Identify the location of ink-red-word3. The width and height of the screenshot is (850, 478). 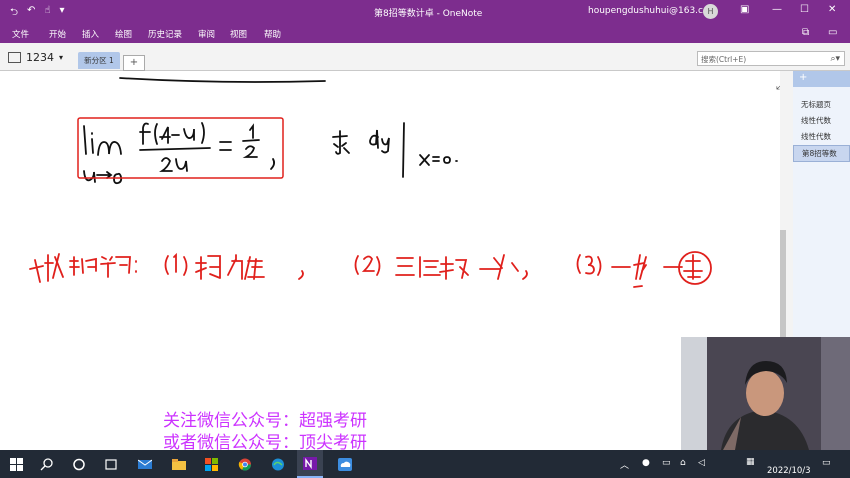
(115, 267).